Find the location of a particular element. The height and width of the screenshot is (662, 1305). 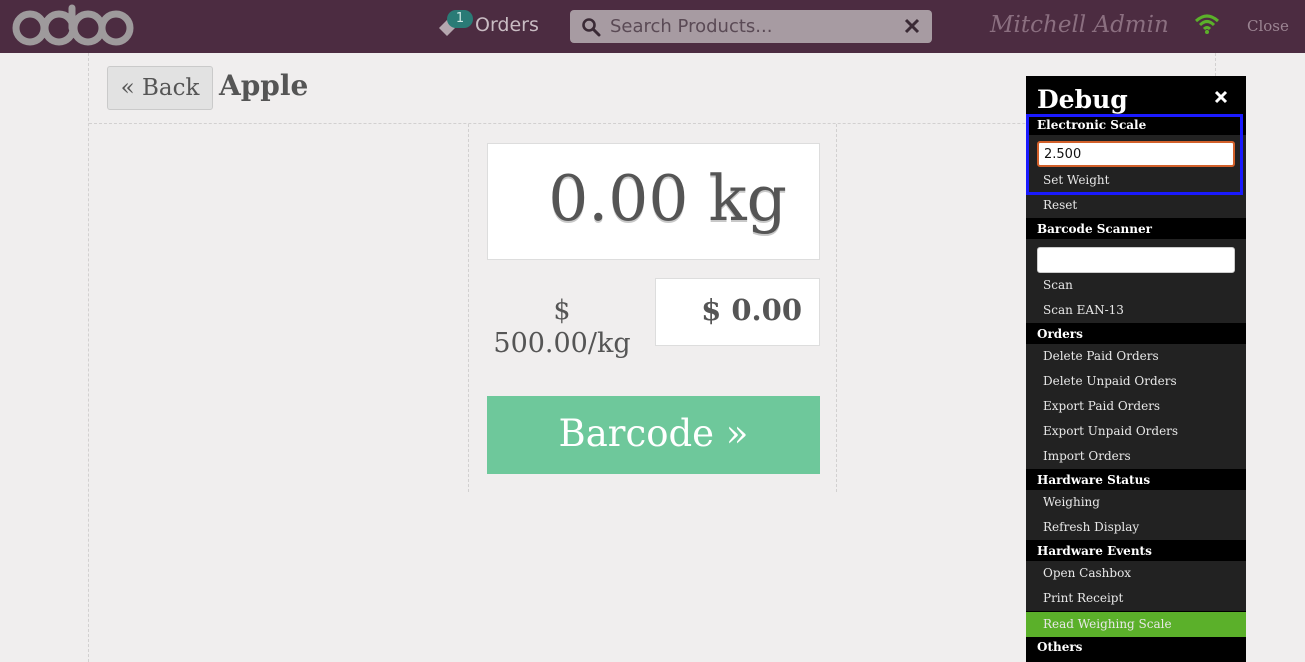

import-orders-button: Import Orders is located at coordinates (1136, 456).